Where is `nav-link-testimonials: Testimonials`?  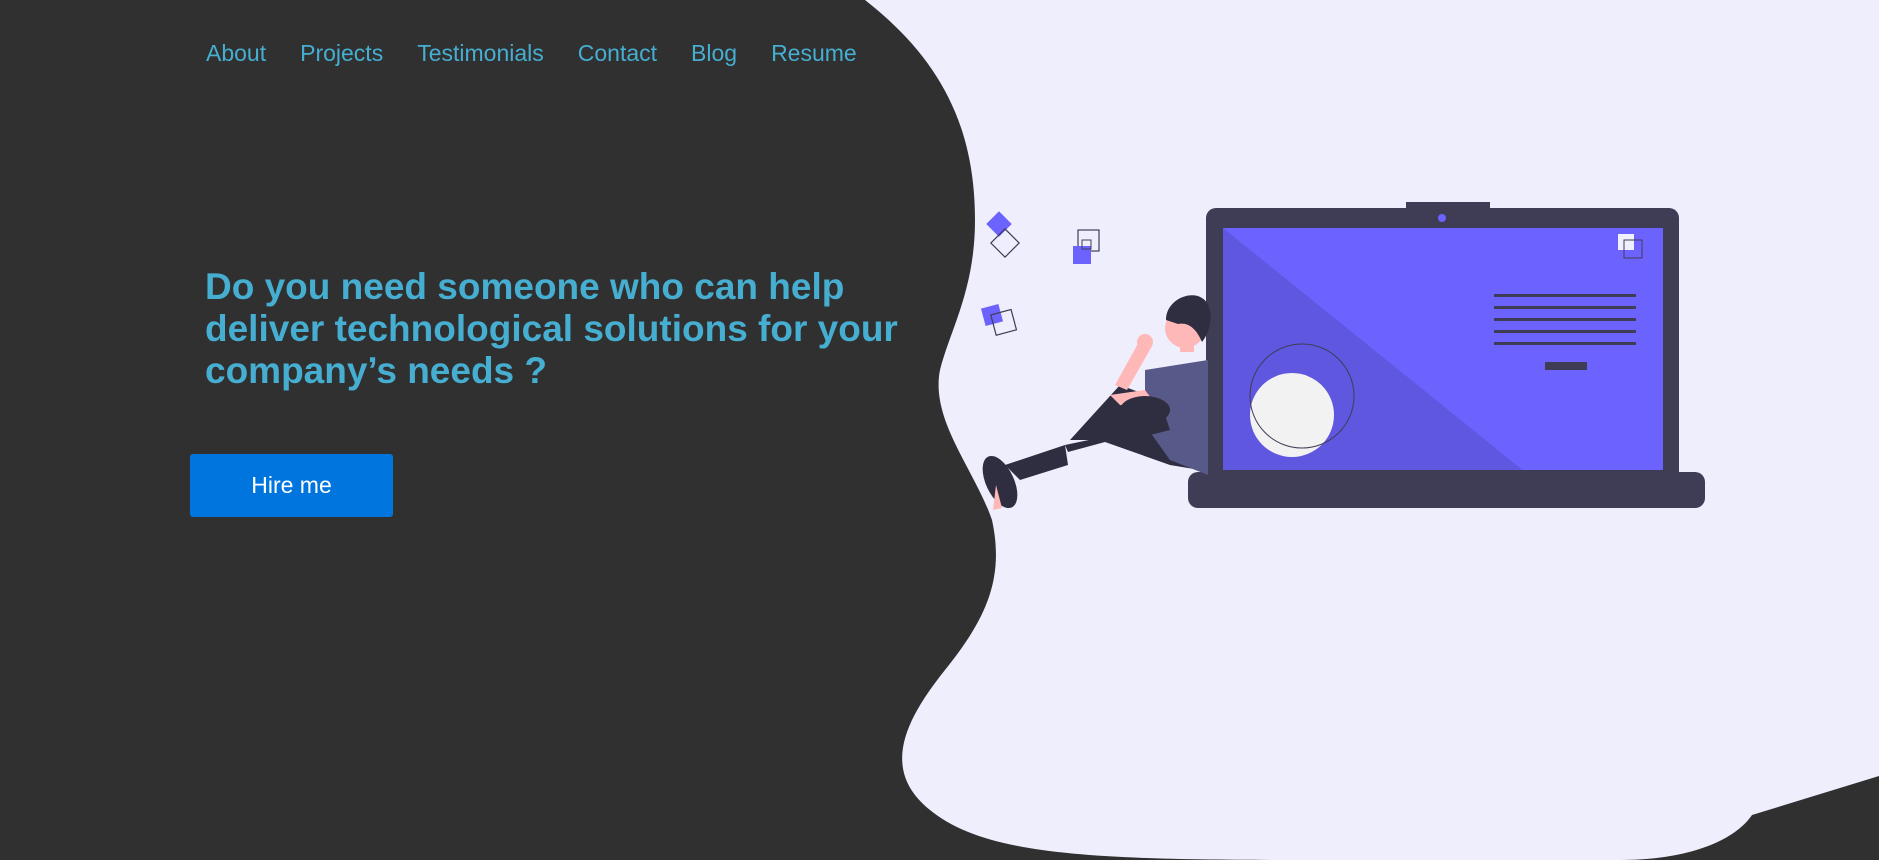 nav-link-testimonials: Testimonials is located at coordinates (480, 53).